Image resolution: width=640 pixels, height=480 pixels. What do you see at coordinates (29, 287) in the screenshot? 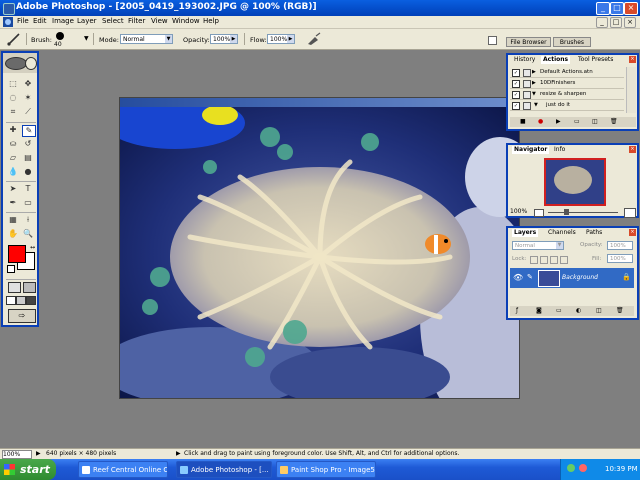
I see `quick-mask-mode-icon` at bounding box center [29, 287].